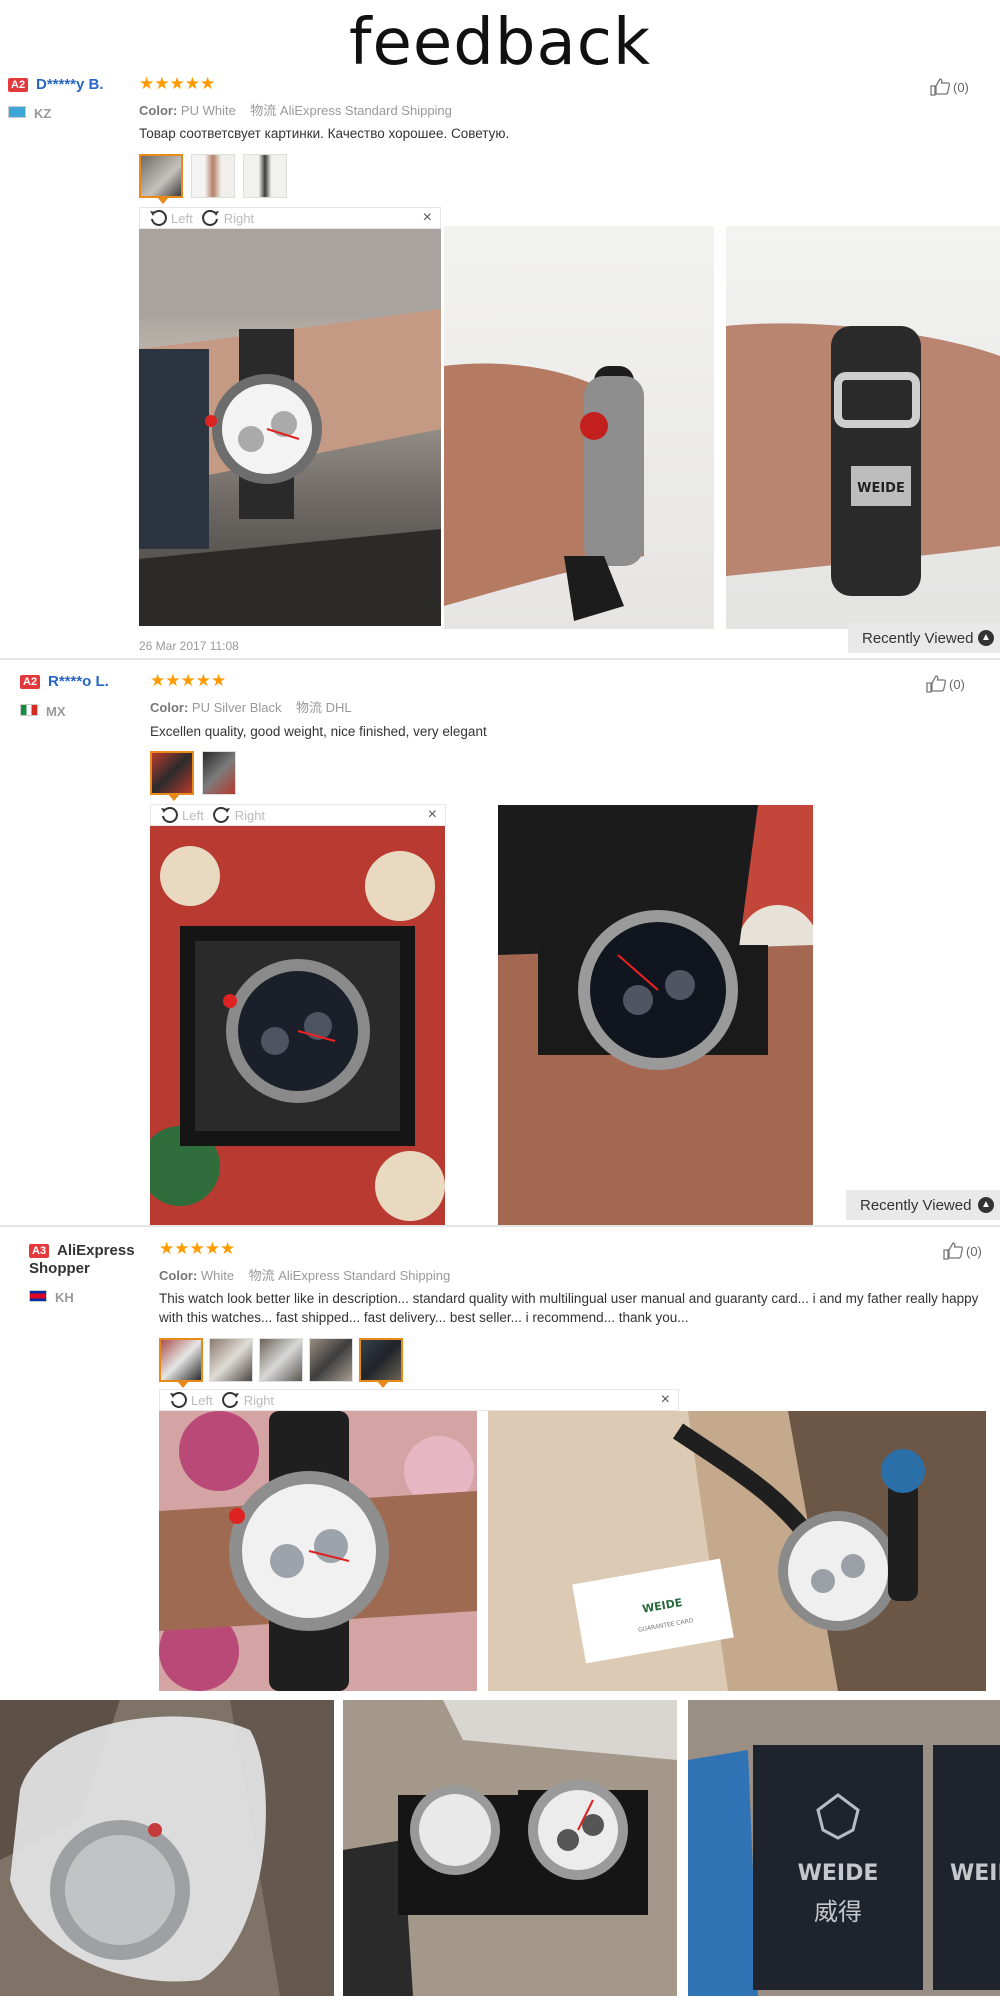  I want to click on reviewer-country: KH, so click(64, 1297).